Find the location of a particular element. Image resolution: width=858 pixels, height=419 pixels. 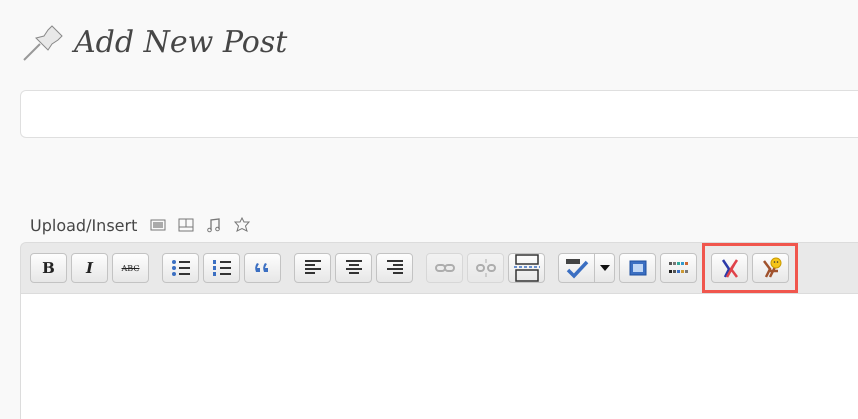

align-center-button is located at coordinates (353, 268).